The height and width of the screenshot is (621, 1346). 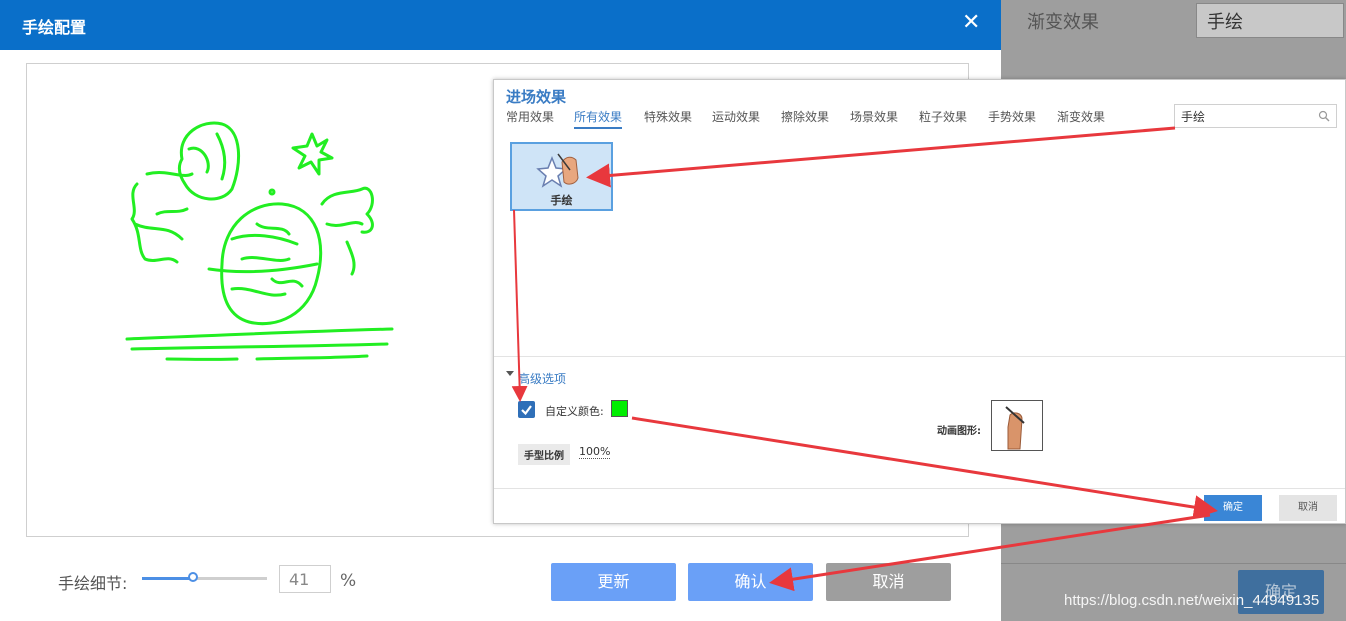 I want to click on effect-tile-hand-draw: 手绘, so click(x=561, y=176).